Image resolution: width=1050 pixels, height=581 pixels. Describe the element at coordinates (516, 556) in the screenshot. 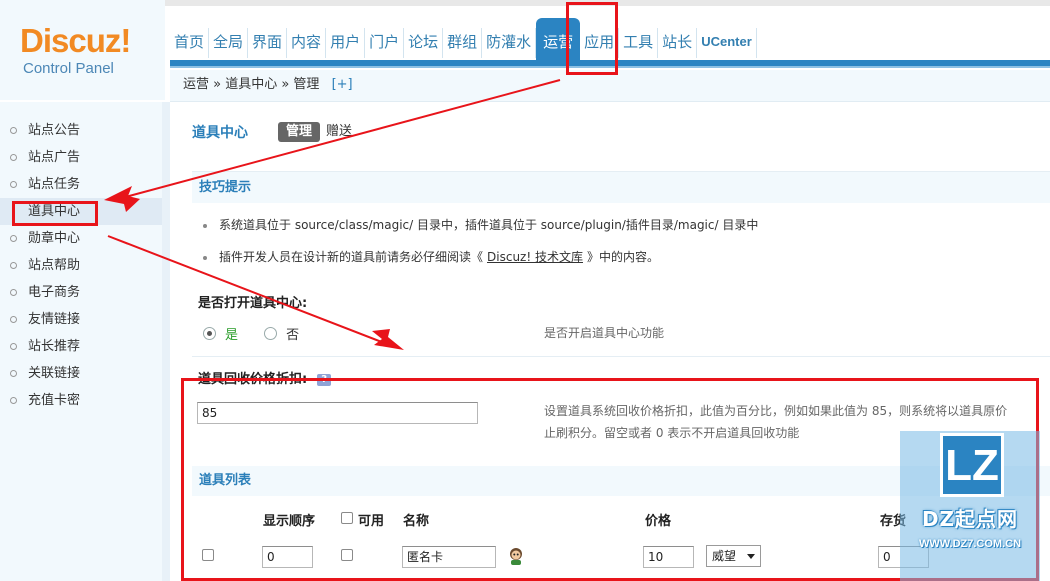

I see `anonymous-card-icon` at that location.